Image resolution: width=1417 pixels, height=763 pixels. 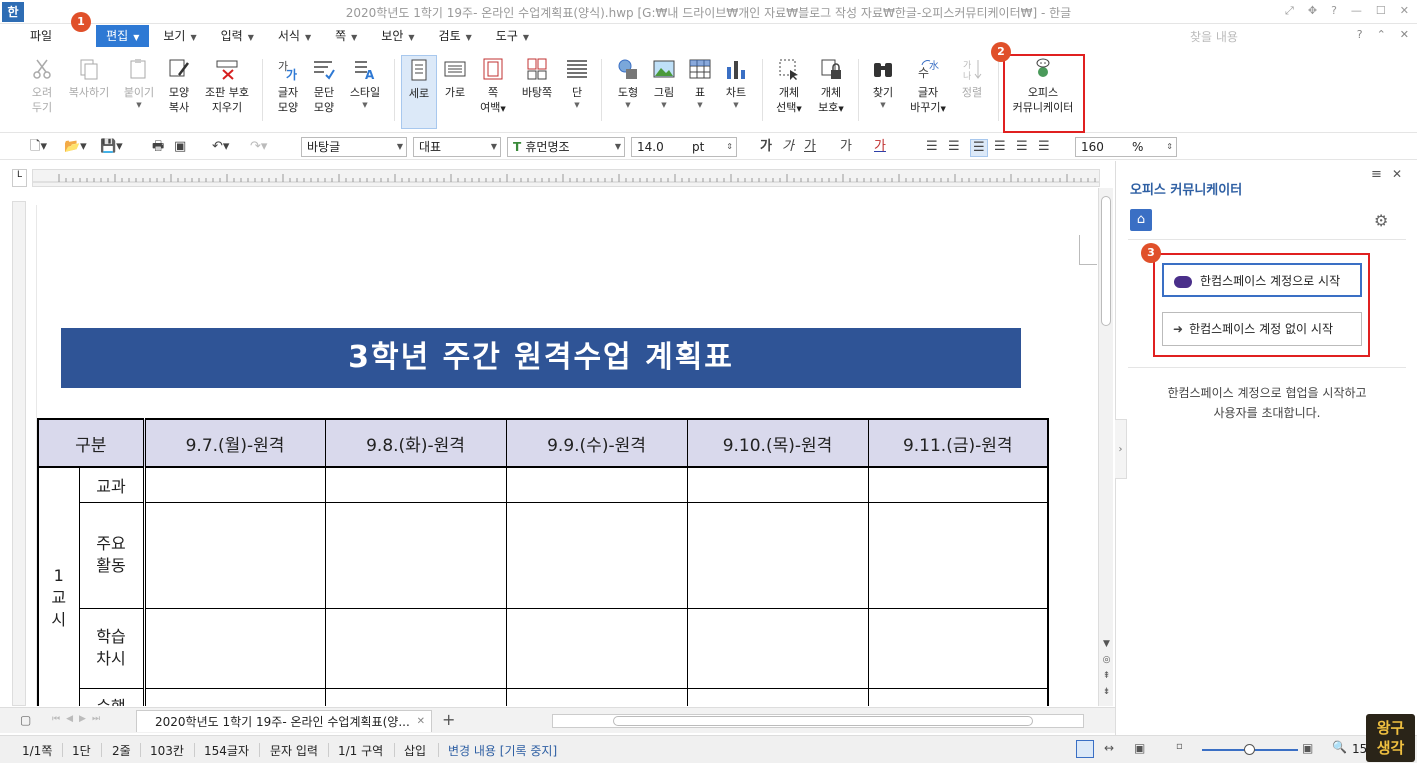 I want to click on portrait-button: 세로, so click(x=419, y=92).